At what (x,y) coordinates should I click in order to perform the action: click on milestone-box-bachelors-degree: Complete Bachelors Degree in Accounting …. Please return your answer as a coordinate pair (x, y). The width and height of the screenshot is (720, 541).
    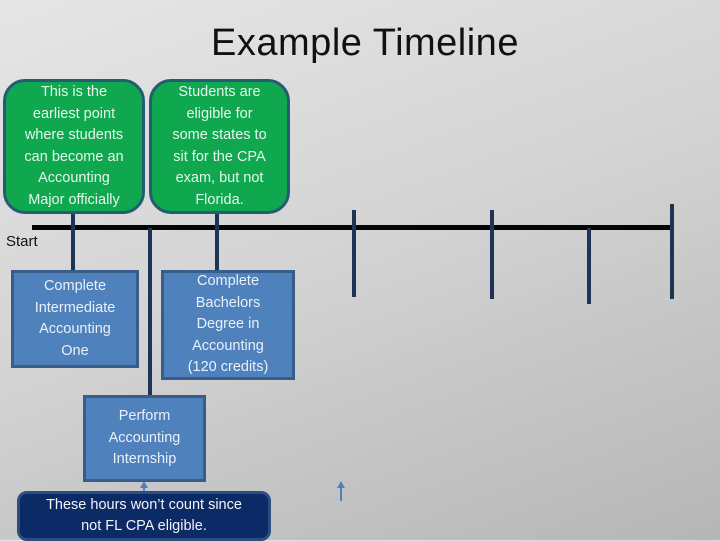
    Looking at the image, I should click on (228, 325).